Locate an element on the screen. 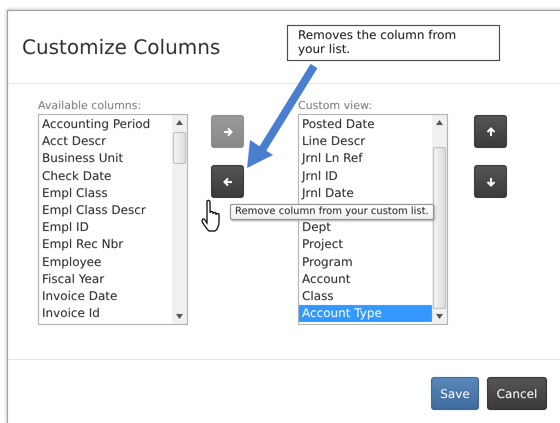 This screenshot has height=423, width=560. up-arrow-icon is located at coordinates (491, 131).